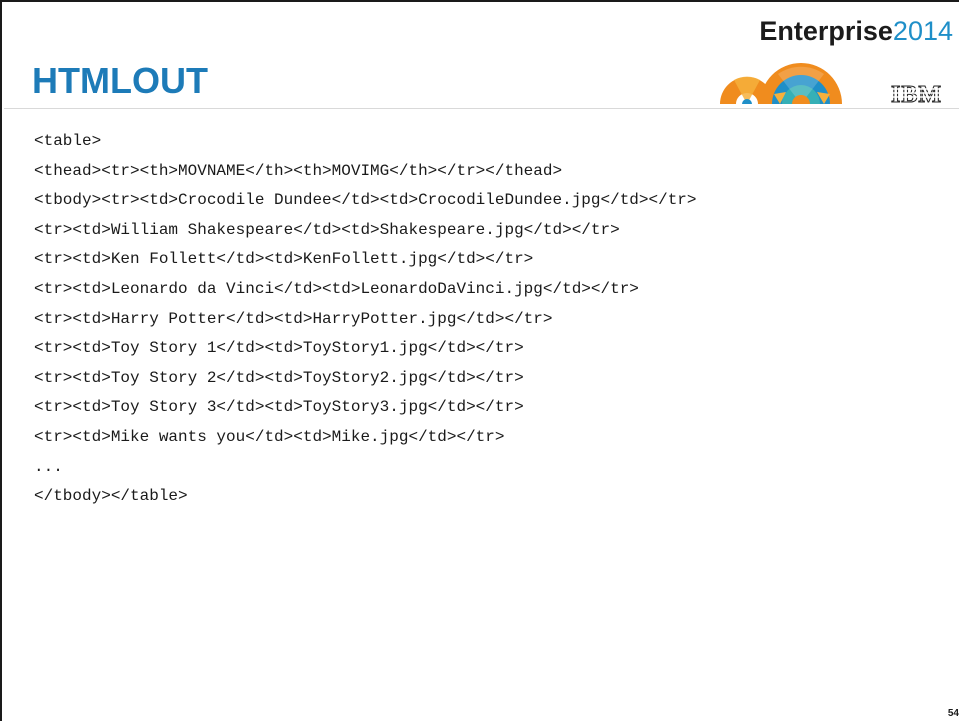 The width and height of the screenshot is (959, 721). What do you see at coordinates (120, 80) in the screenshot?
I see `page-title: HTMLOUT` at bounding box center [120, 80].